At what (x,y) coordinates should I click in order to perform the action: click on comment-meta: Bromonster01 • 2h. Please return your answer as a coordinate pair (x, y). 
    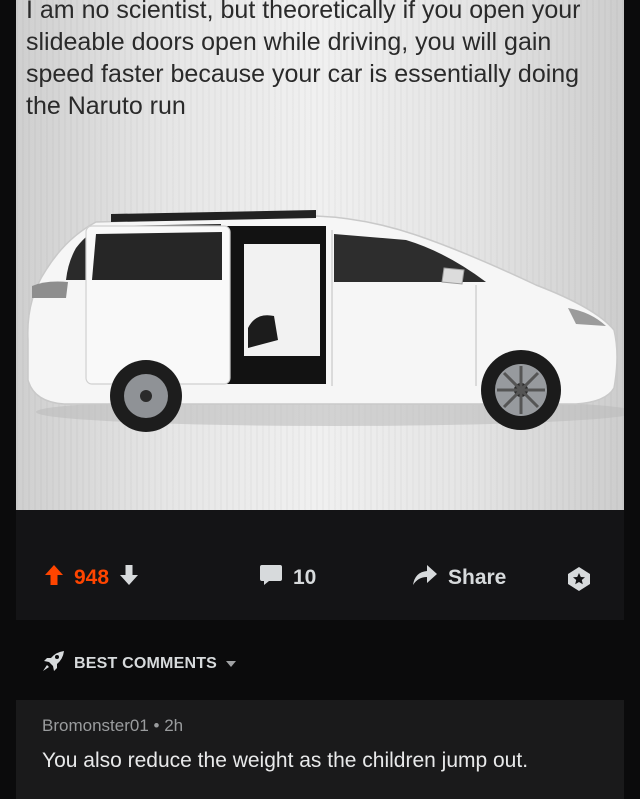
    Looking at the image, I should click on (112, 726).